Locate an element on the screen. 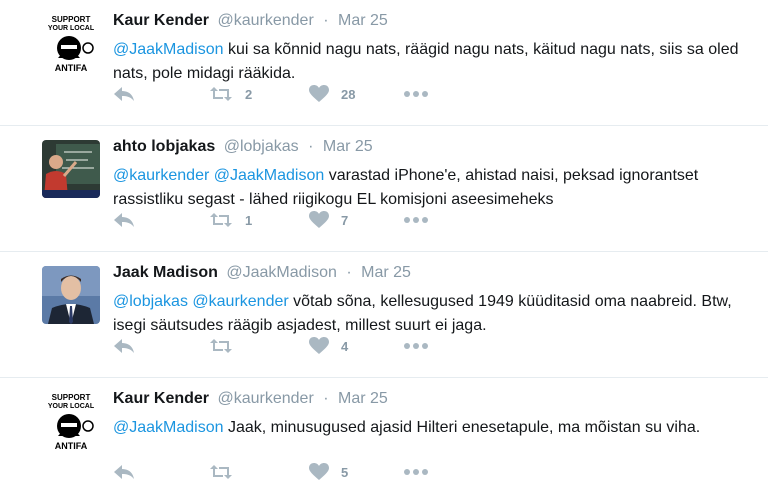 This screenshot has height=501, width=768. like-count: 7 is located at coordinates (345, 220).